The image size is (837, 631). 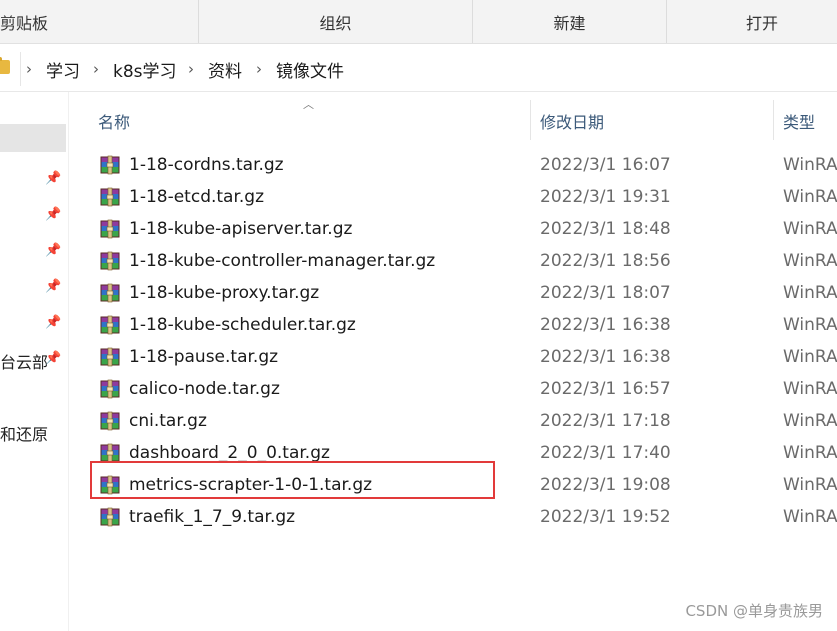 I want to click on file-row: 1-18-etcd.tar.gz 2022/3/1 19:31 WinRA, so click(x=463, y=197).